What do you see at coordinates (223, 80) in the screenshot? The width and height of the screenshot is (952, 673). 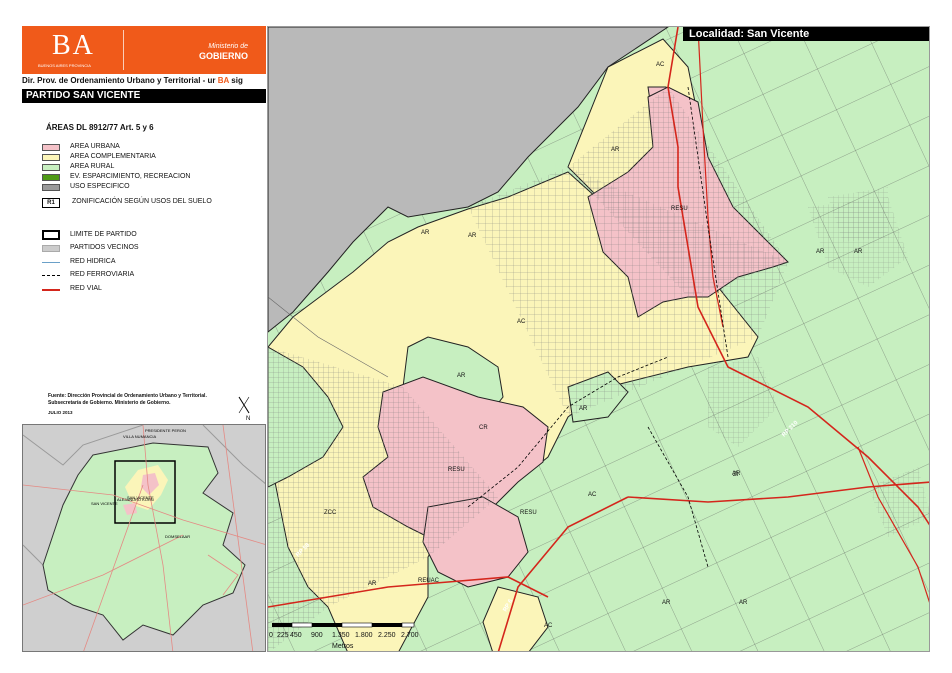 I see `directorate-highlight: BA` at bounding box center [223, 80].